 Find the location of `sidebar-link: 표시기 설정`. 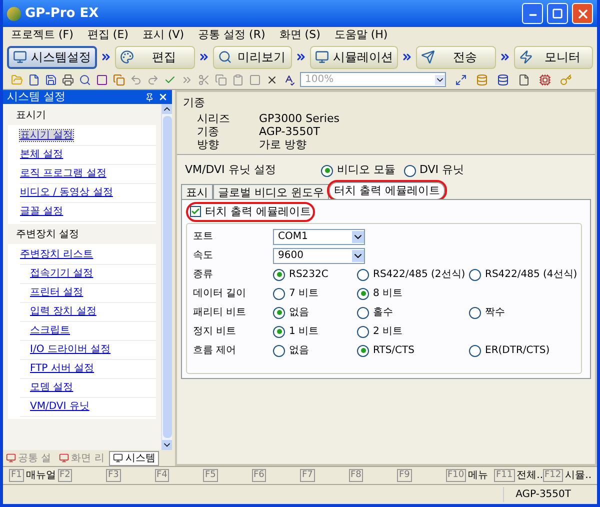

sidebar-link: 표시기 설정 is located at coordinates (47, 135).